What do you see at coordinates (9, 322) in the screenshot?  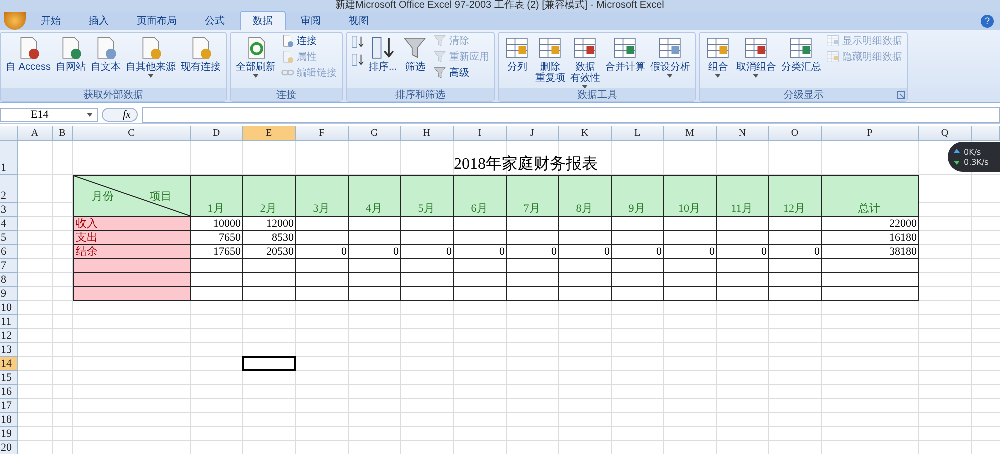 I see `row-header: 11` at bounding box center [9, 322].